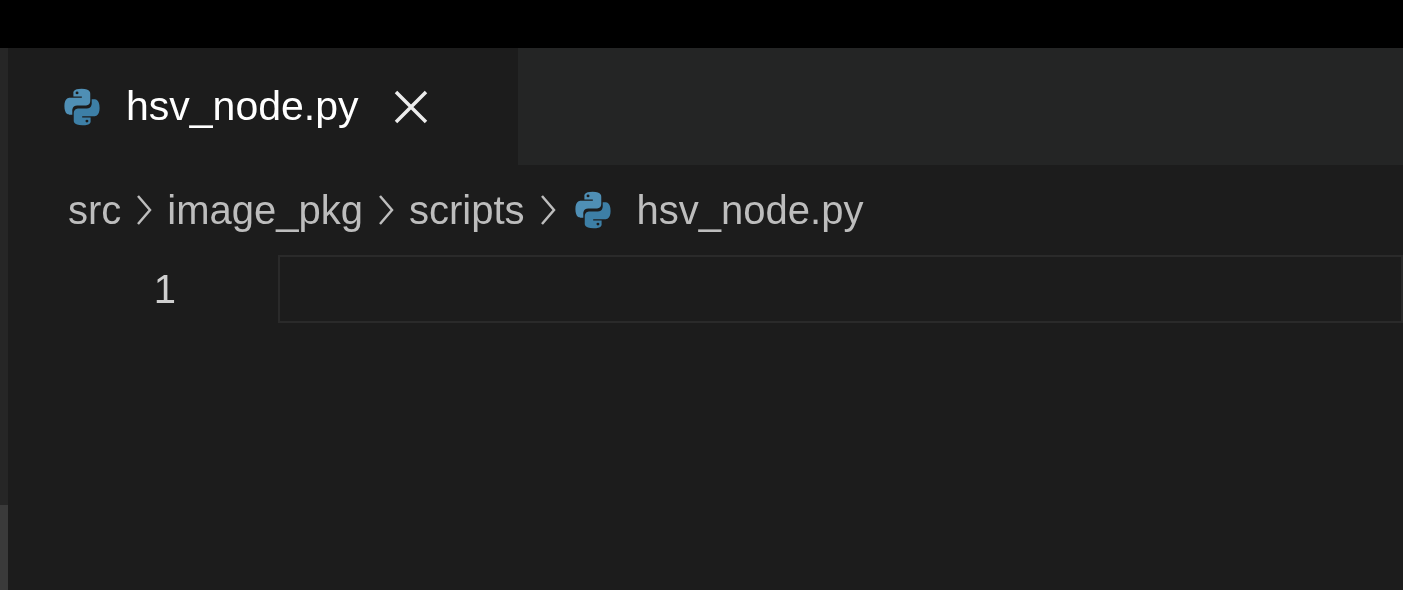  Describe the element at coordinates (164, 289) in the screenshot. I see `line-number: 1` at that location.